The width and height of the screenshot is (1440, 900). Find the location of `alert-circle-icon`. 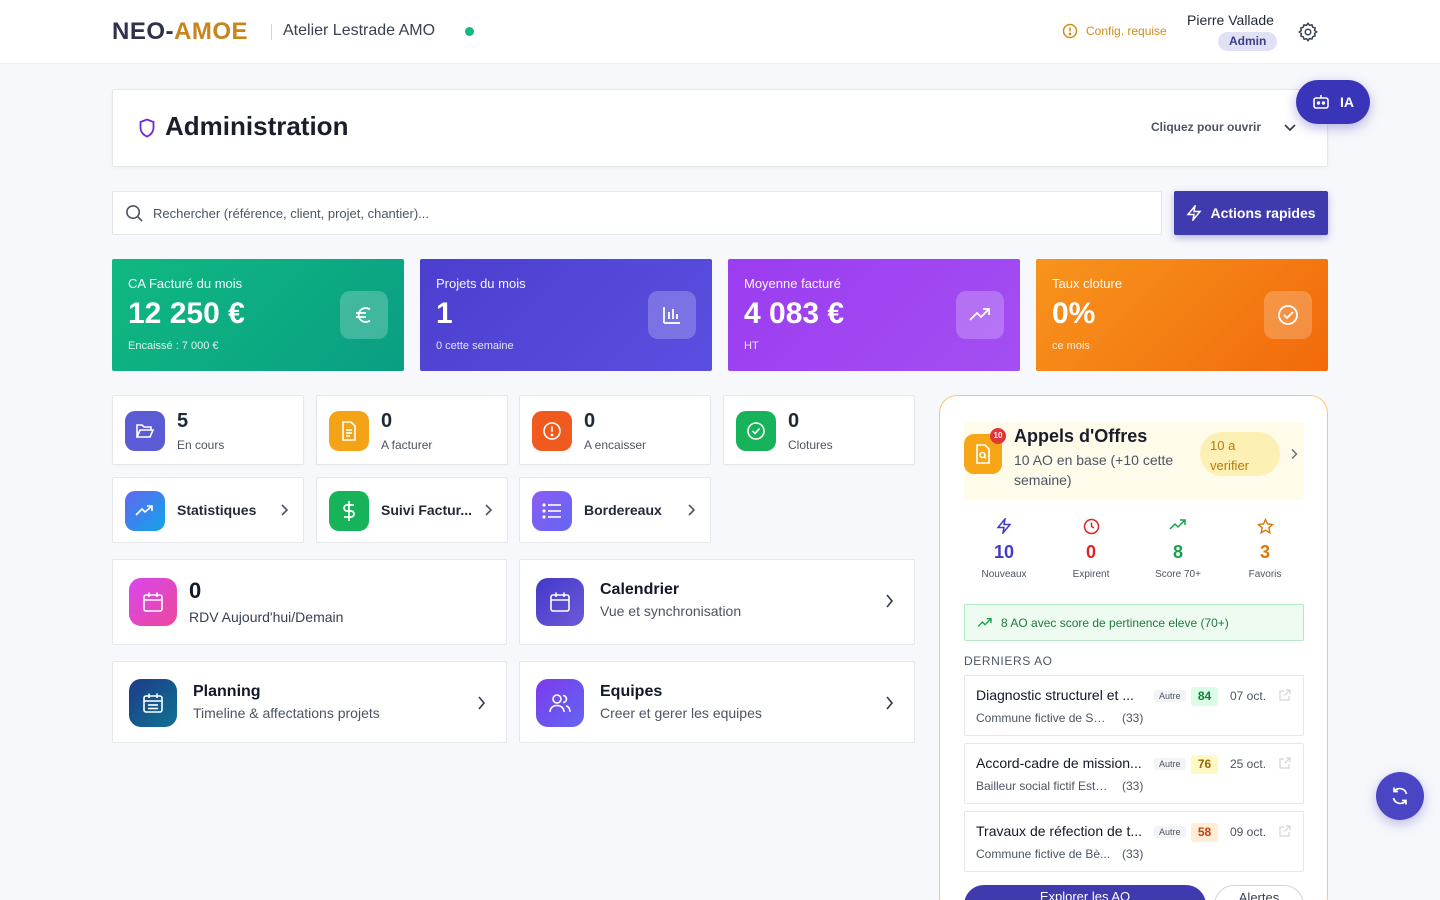

alert-circle-icon is located at coordinates (552, 431).